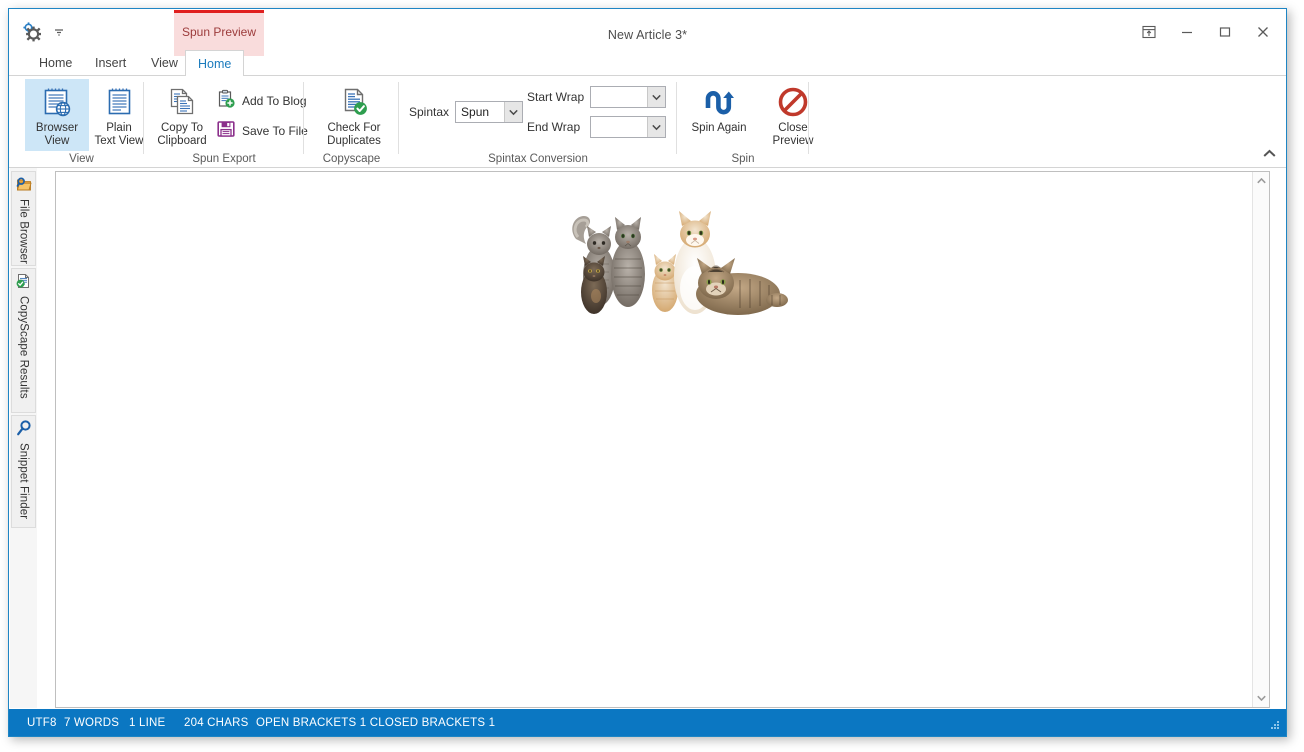 This screenshot has width=1304, height=752. I want to click on spintax-select: Spun, so click(489, 112).